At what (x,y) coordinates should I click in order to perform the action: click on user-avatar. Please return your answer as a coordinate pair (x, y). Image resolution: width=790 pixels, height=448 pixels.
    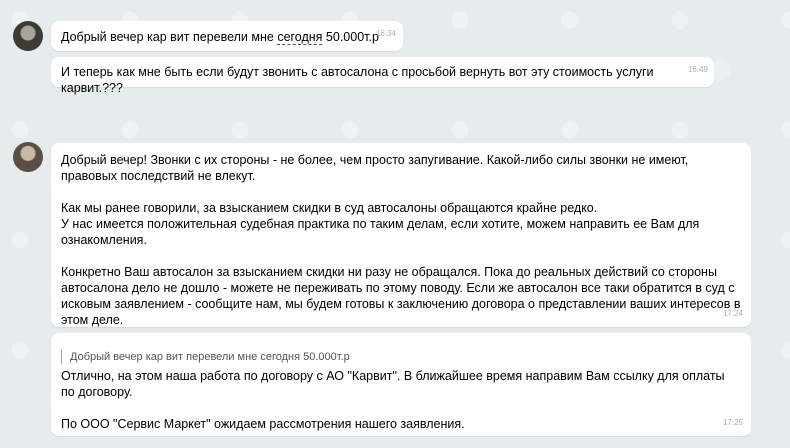
    Looking at the image, I should click on (28, 36).